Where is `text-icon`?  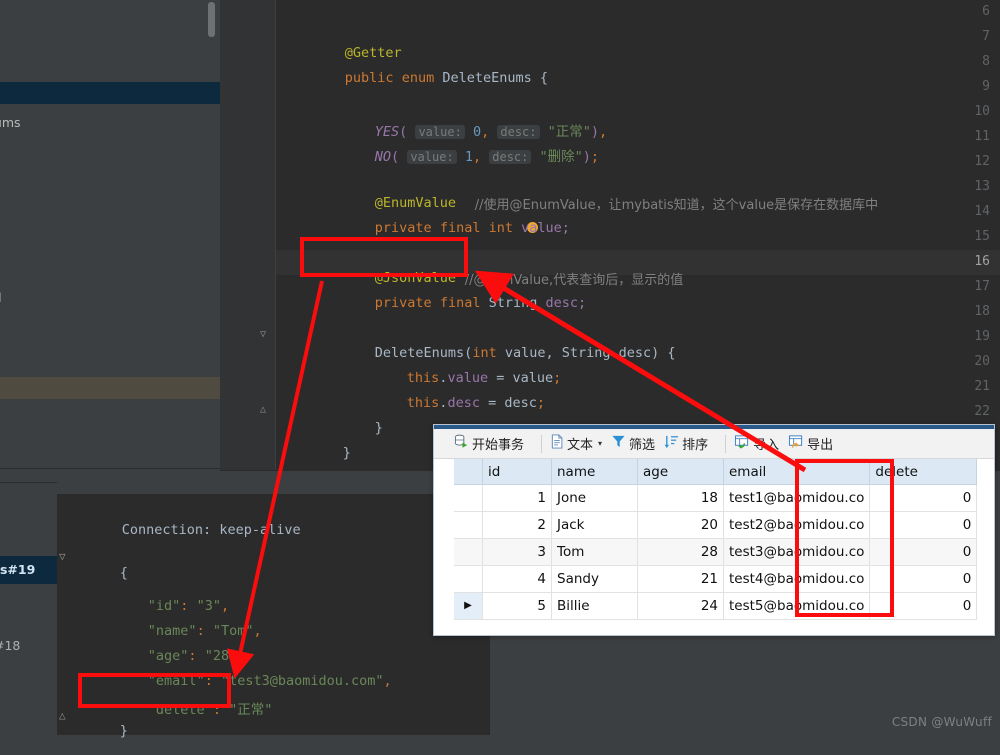
text-icon is located at coordinates (557, 443).